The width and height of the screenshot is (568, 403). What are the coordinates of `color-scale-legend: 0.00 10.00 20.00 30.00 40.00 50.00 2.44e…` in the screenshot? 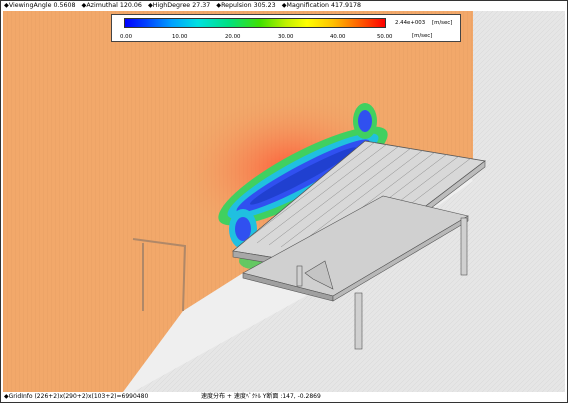 It's located at (286, 28).